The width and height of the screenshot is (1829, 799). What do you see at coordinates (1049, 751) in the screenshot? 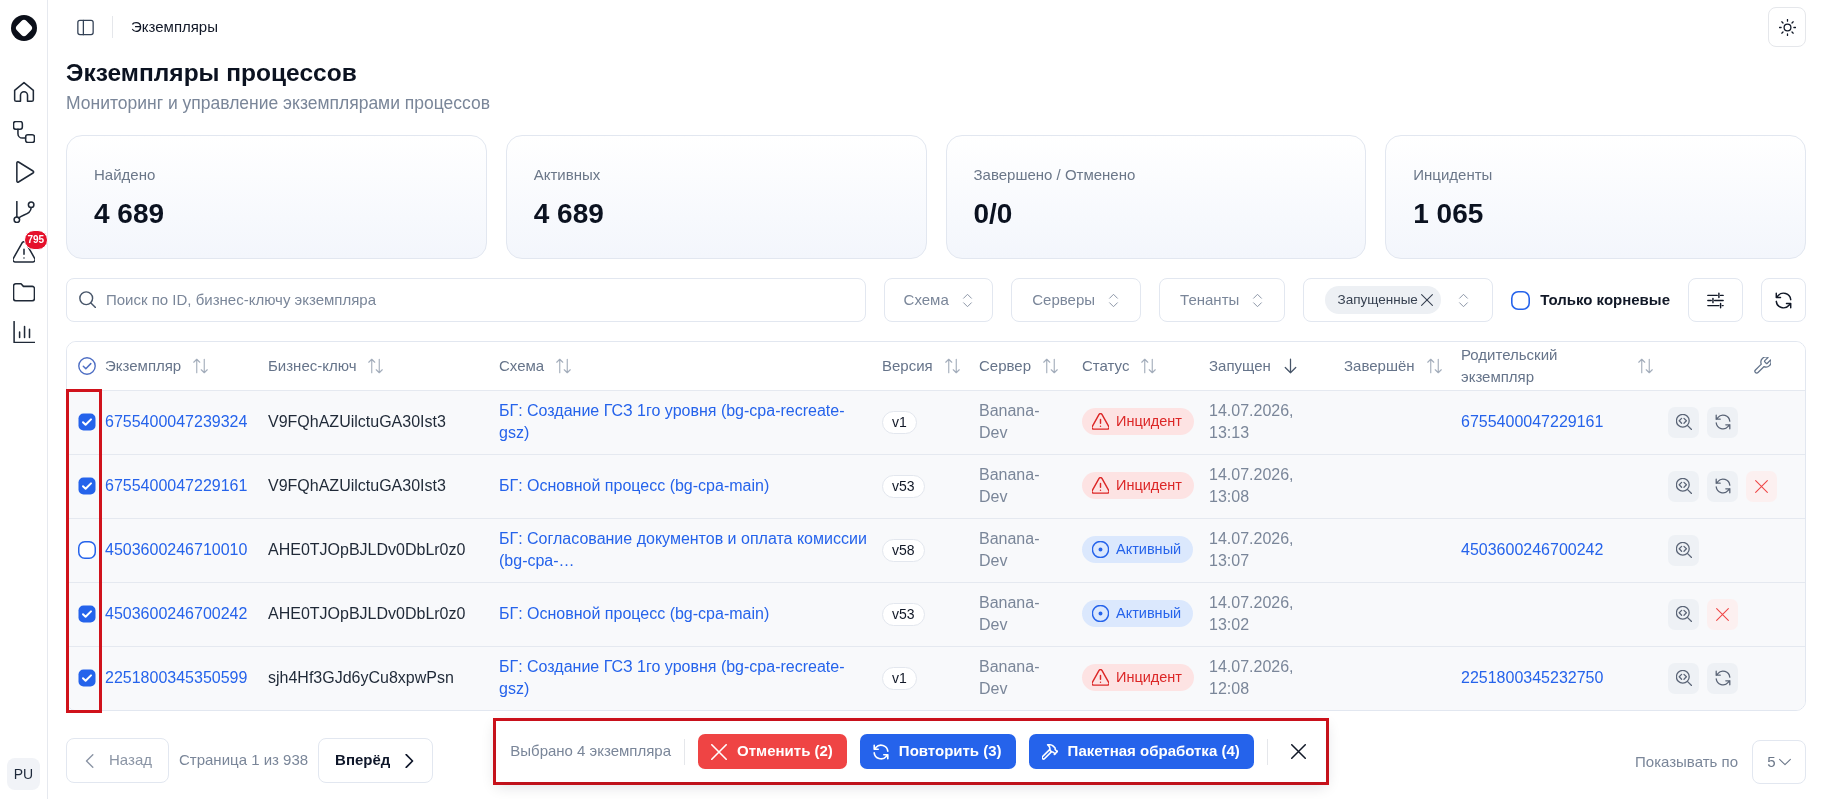
I see `hammer-icon` at bounding box center [1049, 751].